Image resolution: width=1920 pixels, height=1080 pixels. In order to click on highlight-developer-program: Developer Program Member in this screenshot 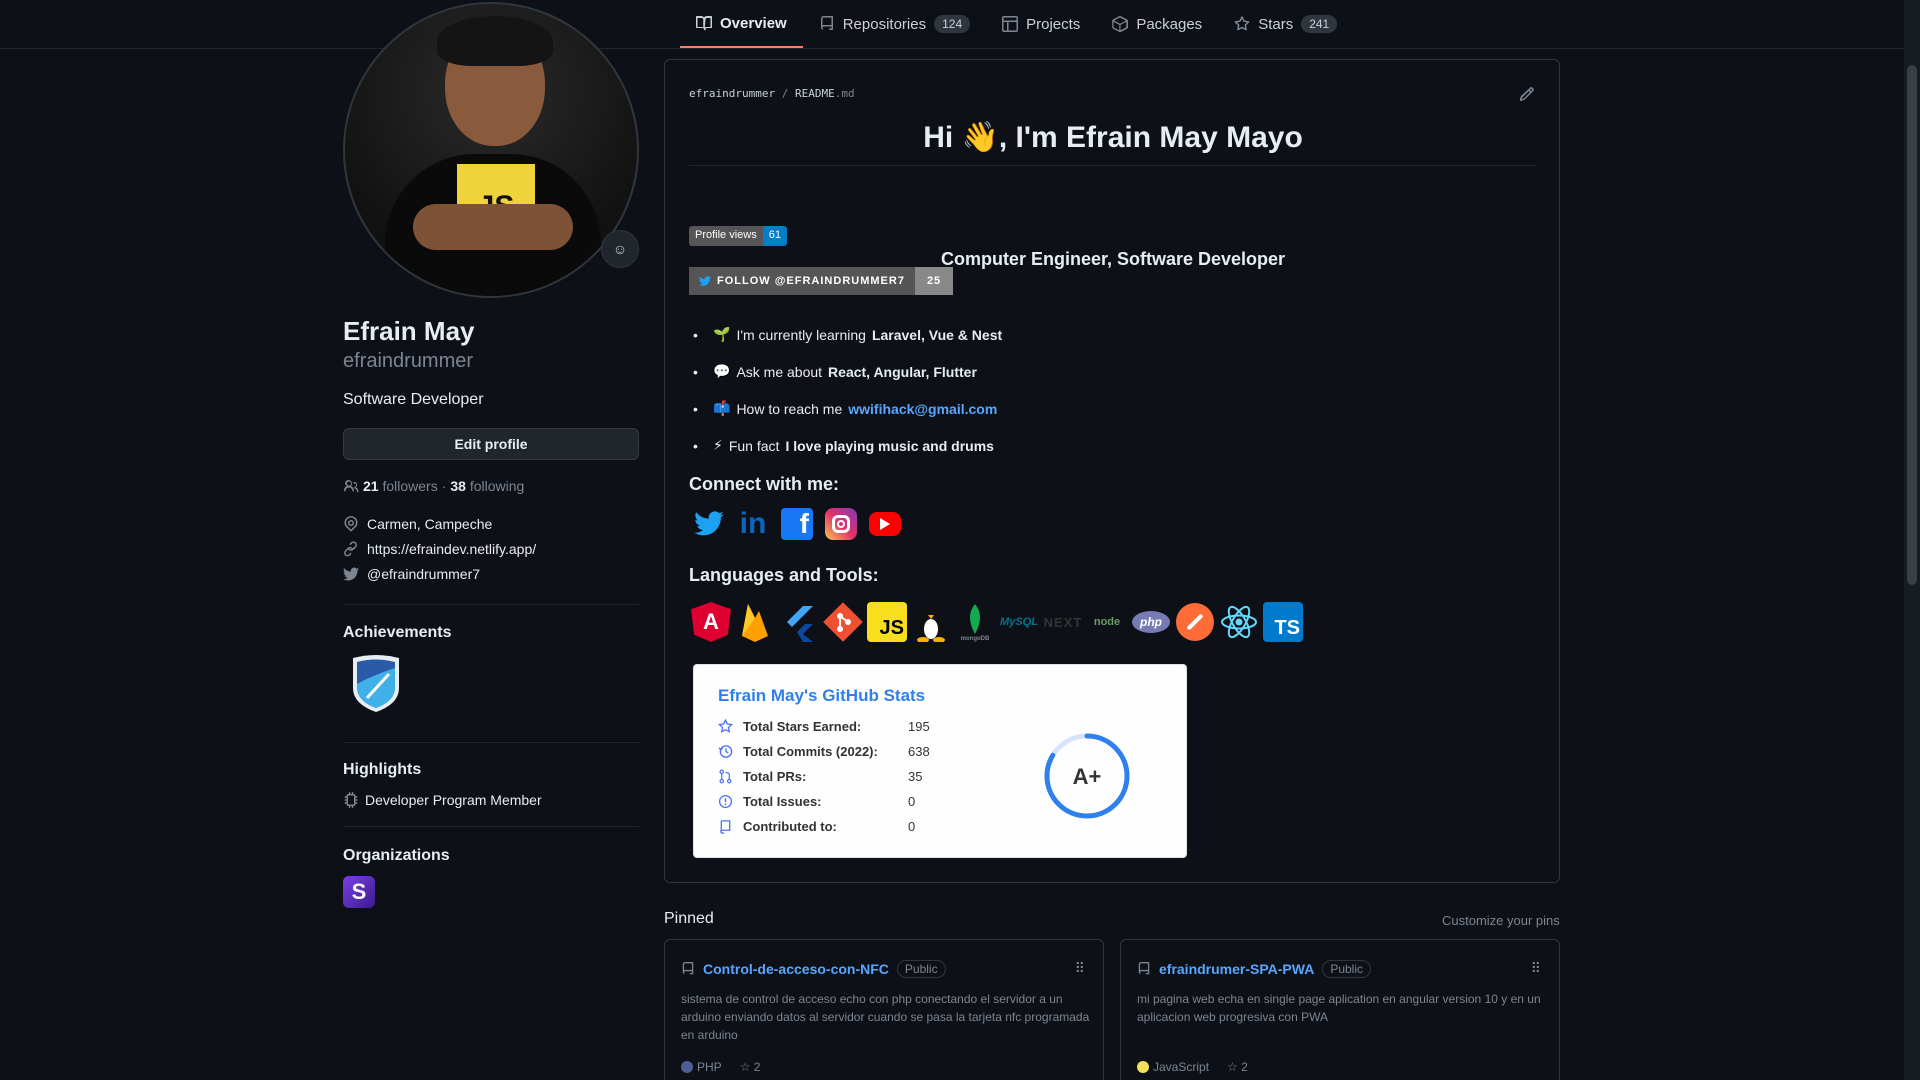, I will do `click(442, 800)`.